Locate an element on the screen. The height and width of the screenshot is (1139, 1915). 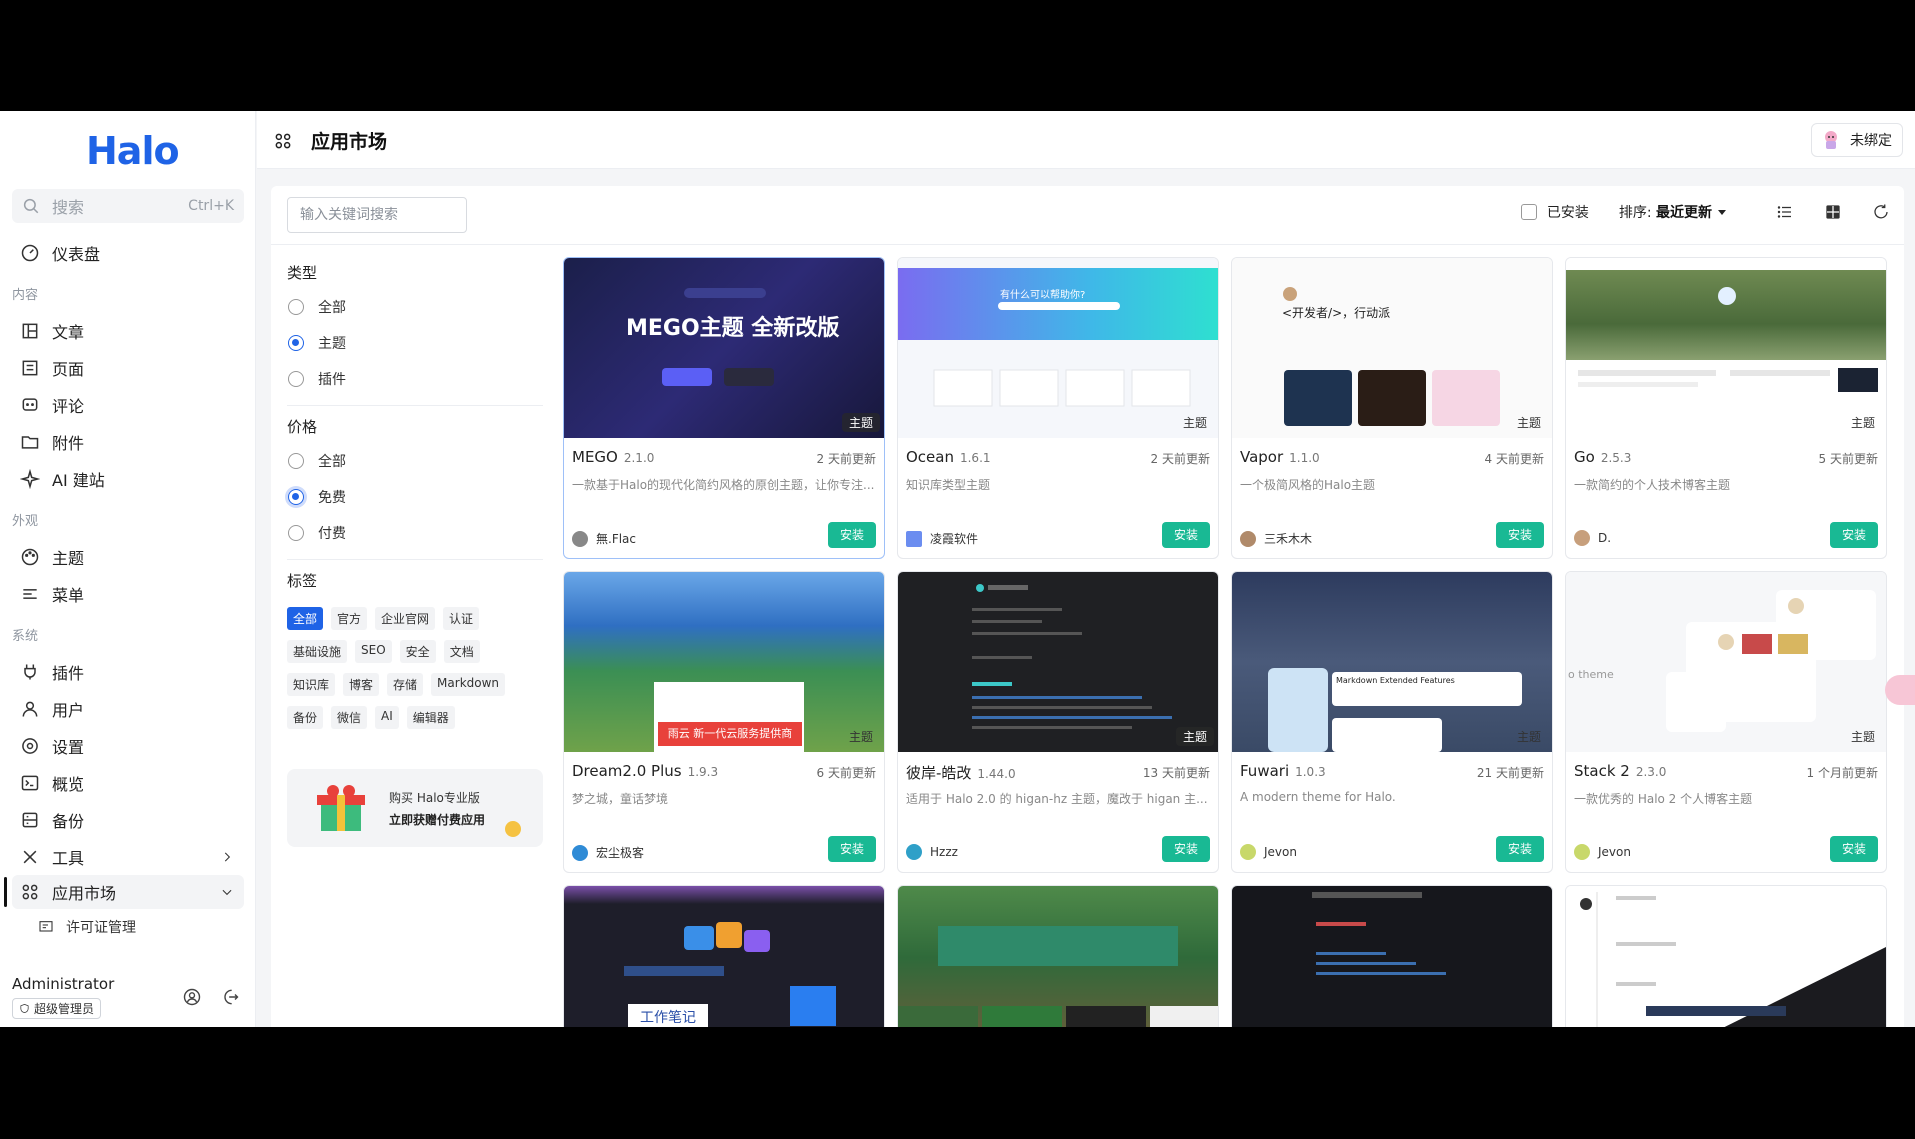
tag-chip: 官方 is located at coordinates (349, 618).